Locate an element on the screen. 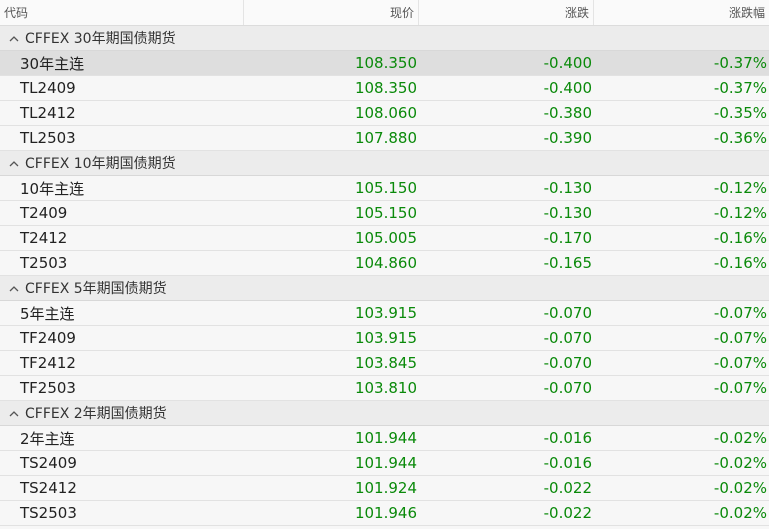 Image resolution: width=769 pixels, height=529 pixels. contract-code: 30年主连 is located at coordinates (52, 63).